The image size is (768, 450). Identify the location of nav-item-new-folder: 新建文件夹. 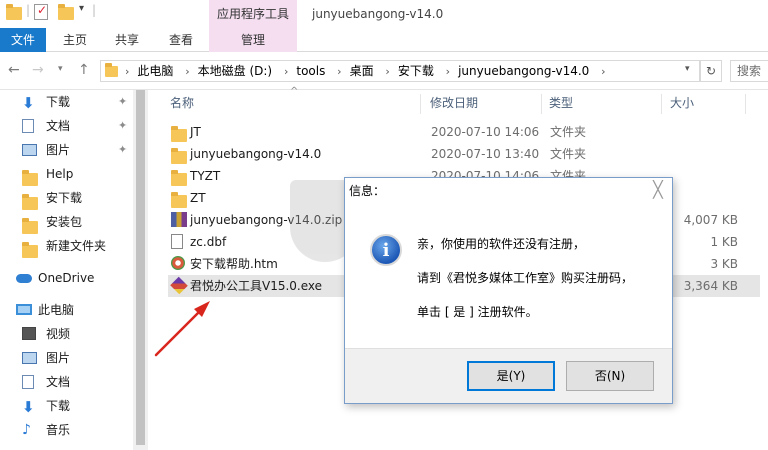
(72, 246).